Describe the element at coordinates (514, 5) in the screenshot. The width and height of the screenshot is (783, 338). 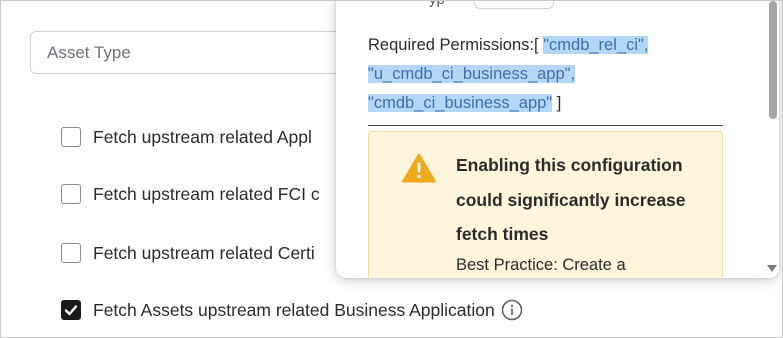
I see `partial-input` at that location.